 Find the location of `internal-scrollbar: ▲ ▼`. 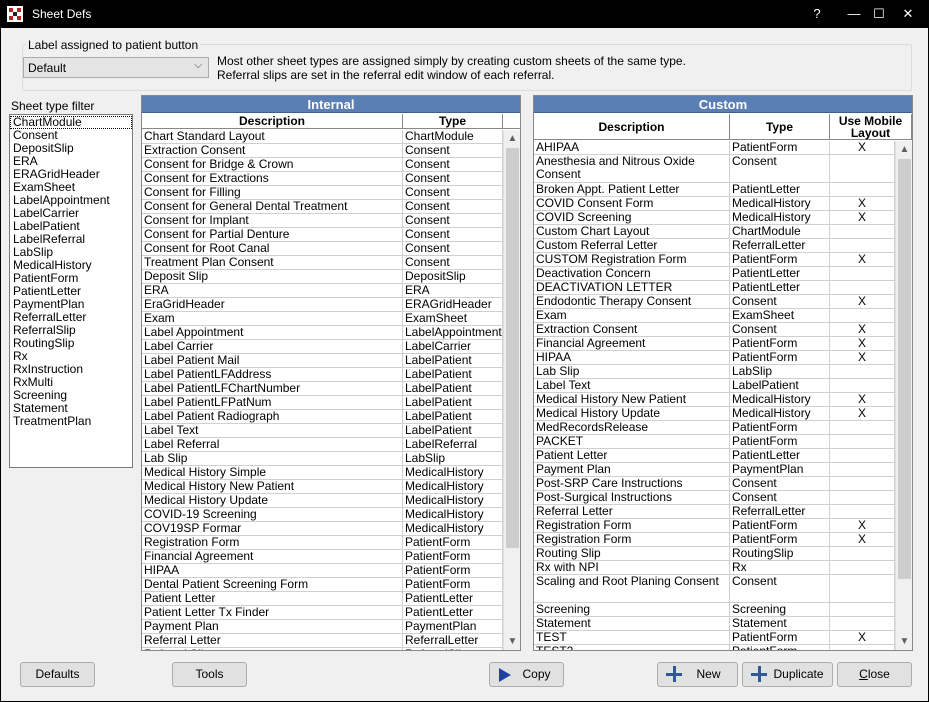

internal-scrollbar: ▲ ▼ is located at coordinates (511, 390).